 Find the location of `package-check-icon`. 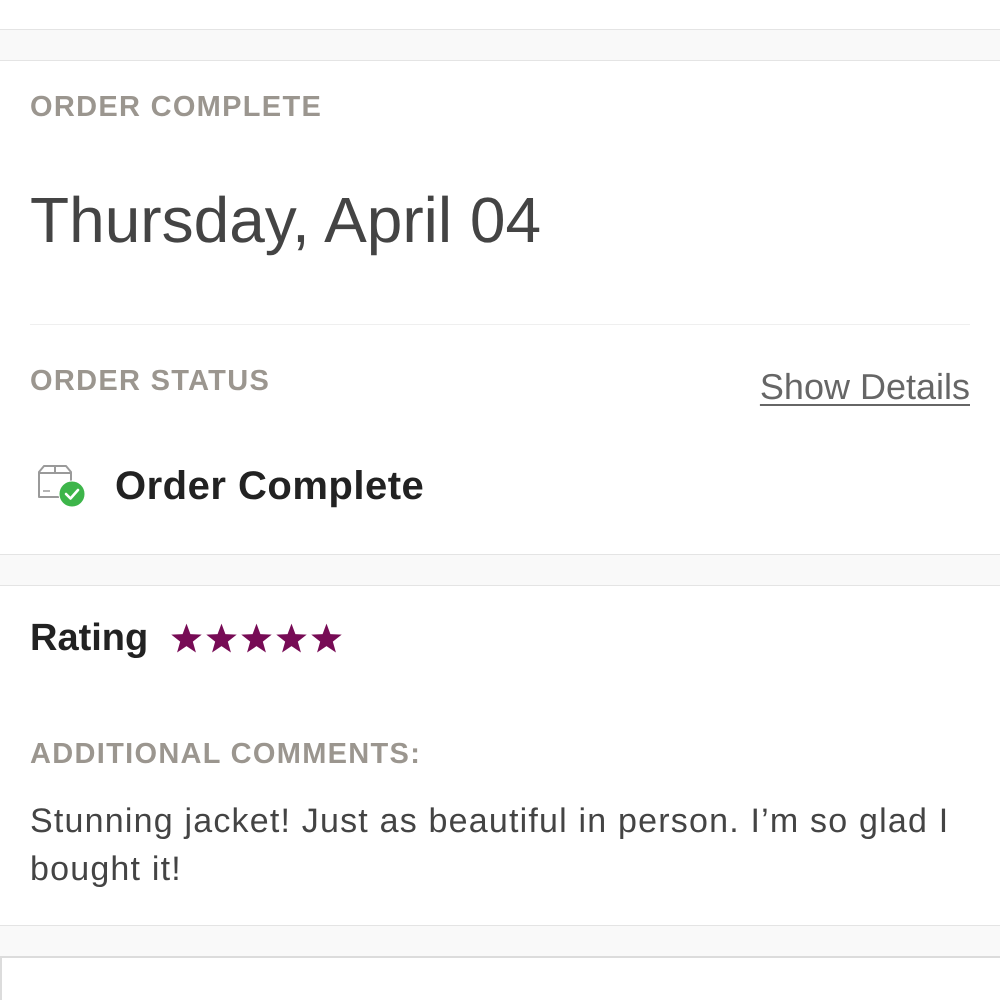

package-check-icon is located at coordinates (61, 486).